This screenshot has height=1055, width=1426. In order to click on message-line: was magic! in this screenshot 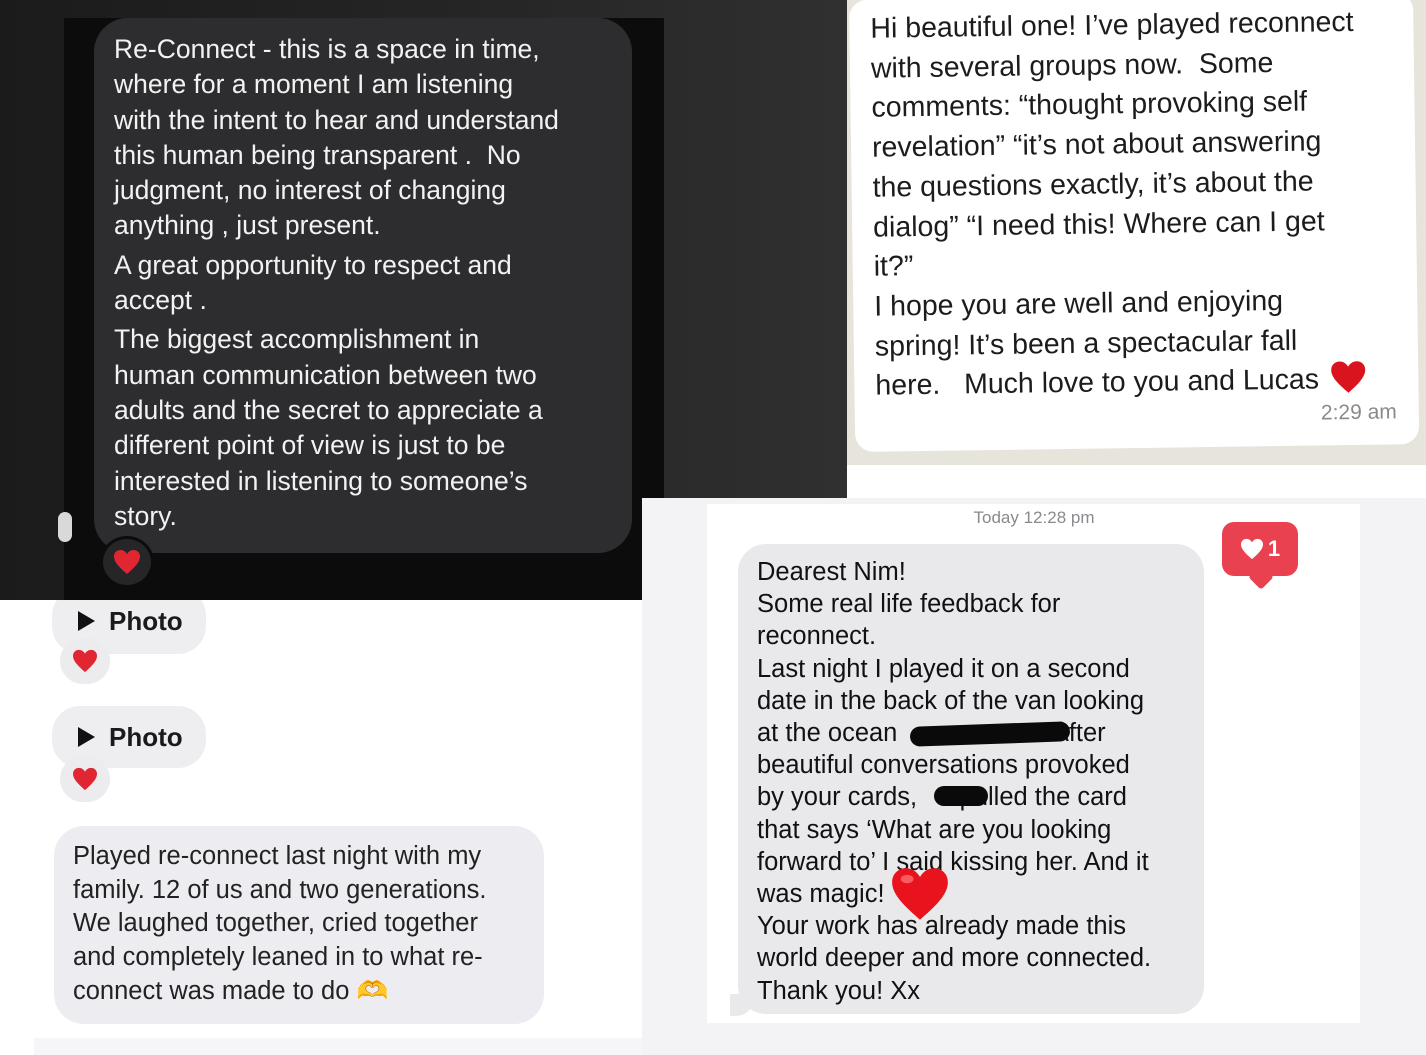, I will do `click(821, 894)`.